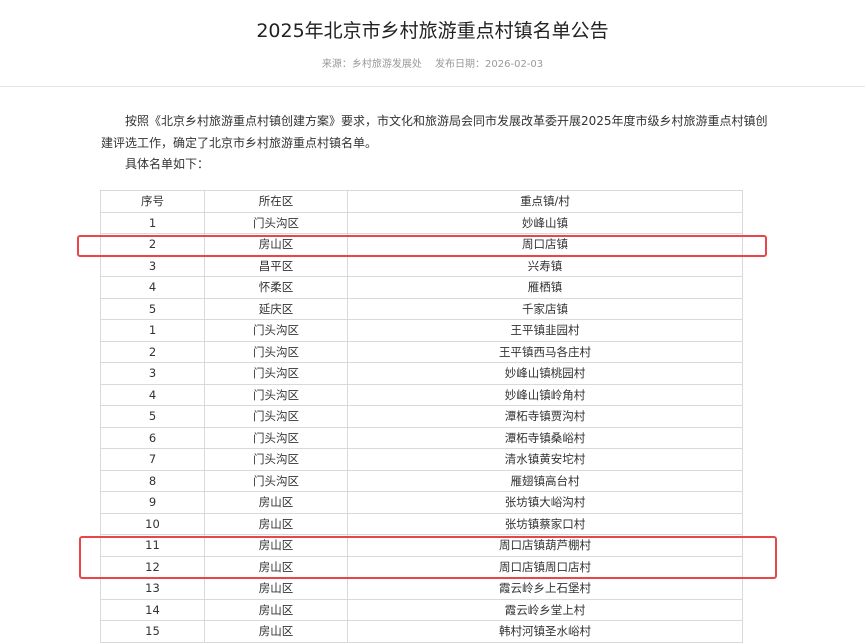  What do you see at coordinates (152, 523) in the screenshot?
I see `cell-index: 10` at bounding box center [152, 523].